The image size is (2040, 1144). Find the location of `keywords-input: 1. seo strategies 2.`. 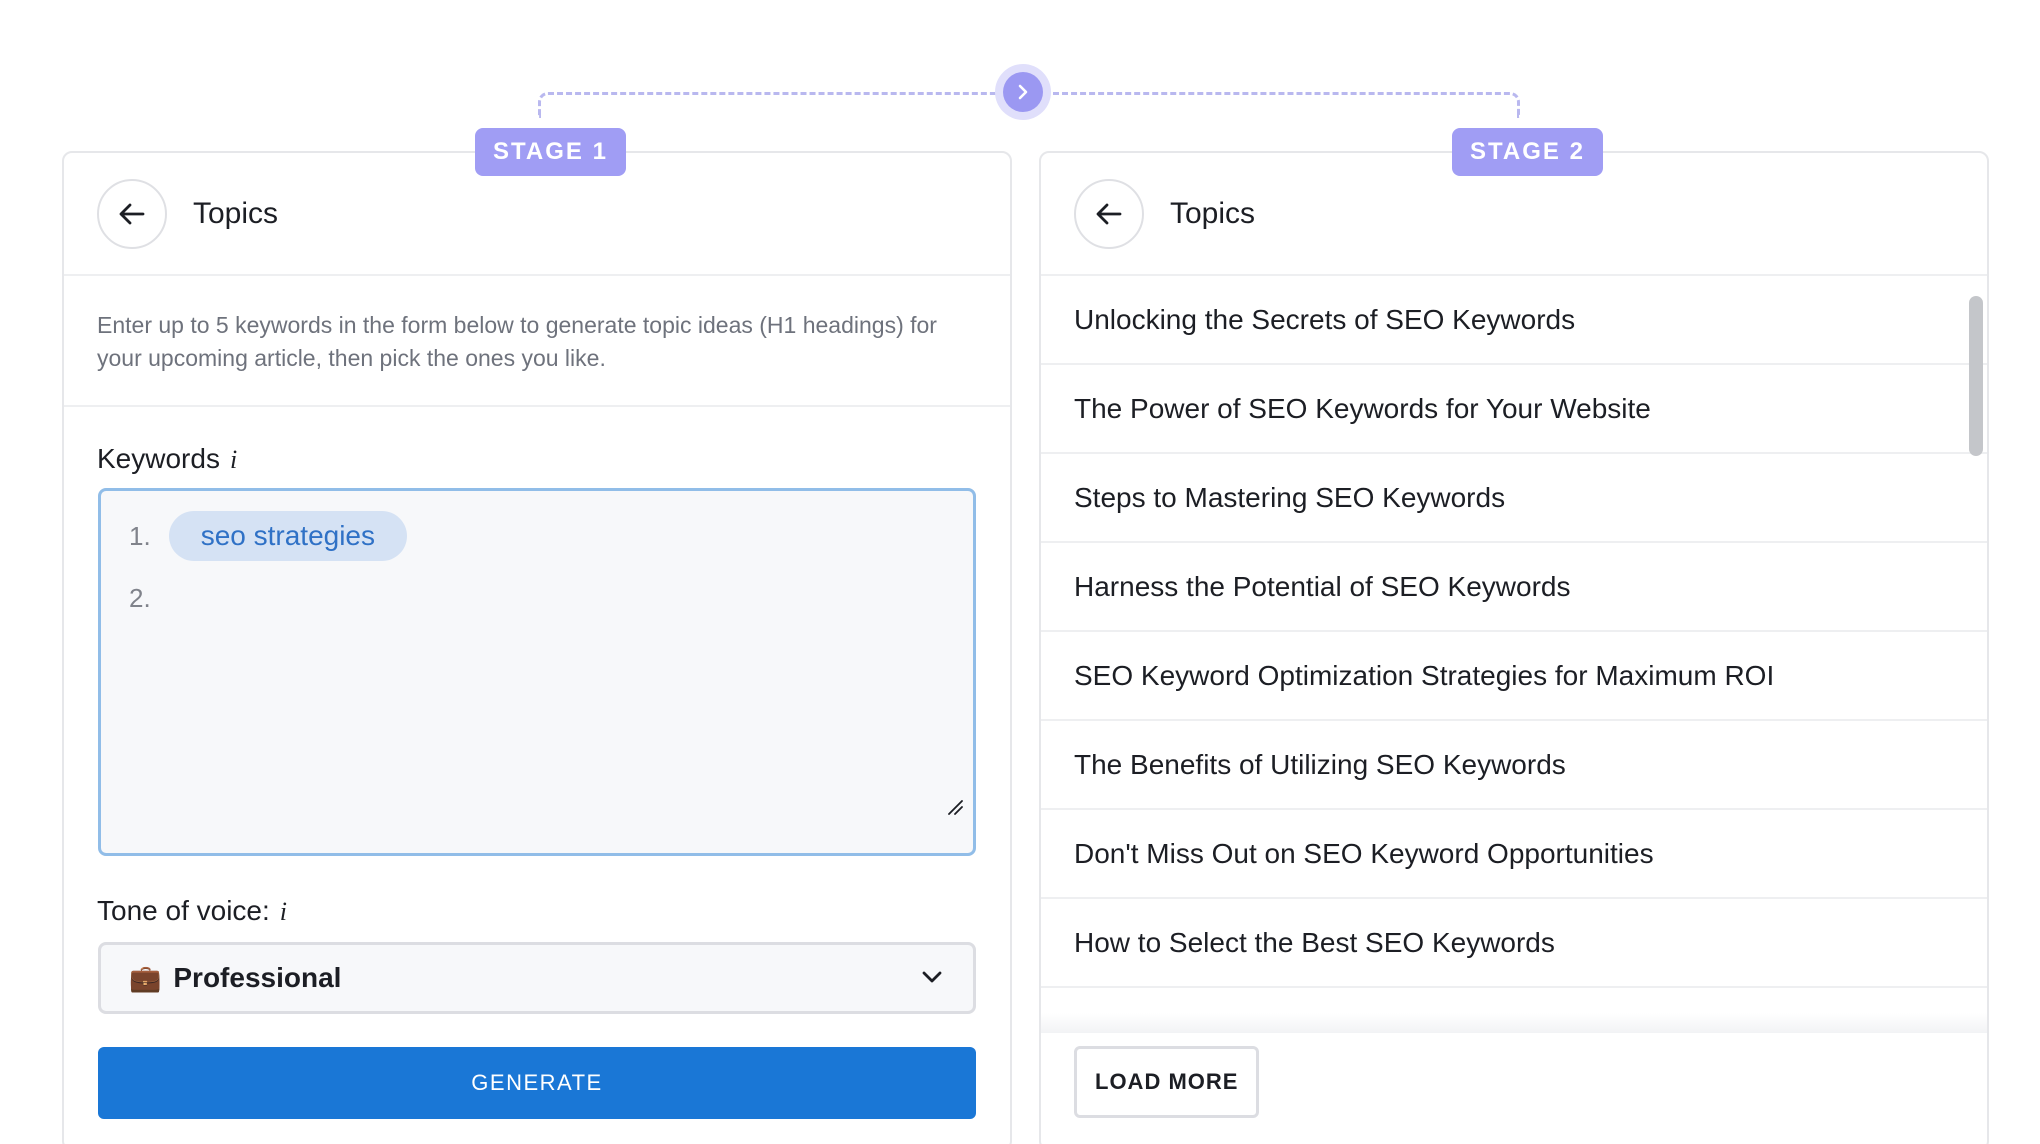

keywords-input: 1. seo strategies 2. is located at coordinates (537, 672).